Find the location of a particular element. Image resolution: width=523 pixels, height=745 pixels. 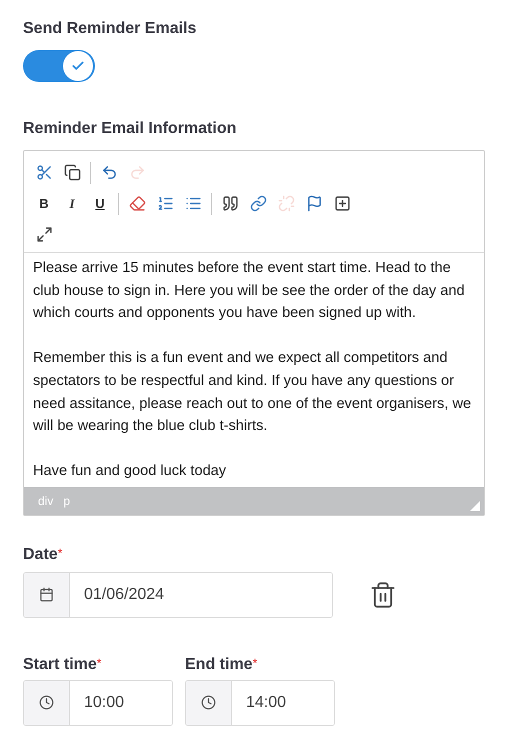

trash-icon is located at coordinates (383, 594).